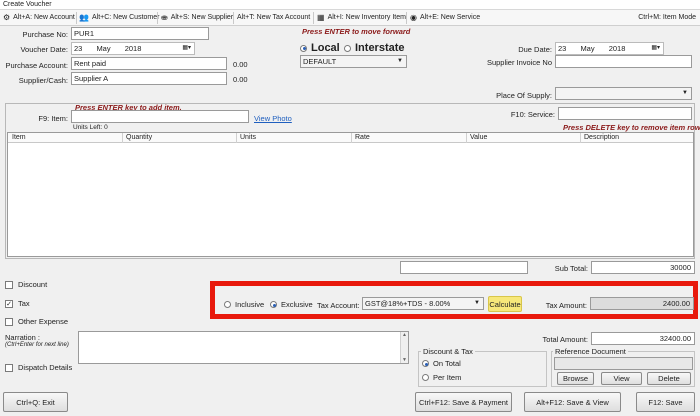  What do you see at coordinates (464, 267) in the screenshot?
I see `subtotal-extra-field` at bounding box center [464, 267].